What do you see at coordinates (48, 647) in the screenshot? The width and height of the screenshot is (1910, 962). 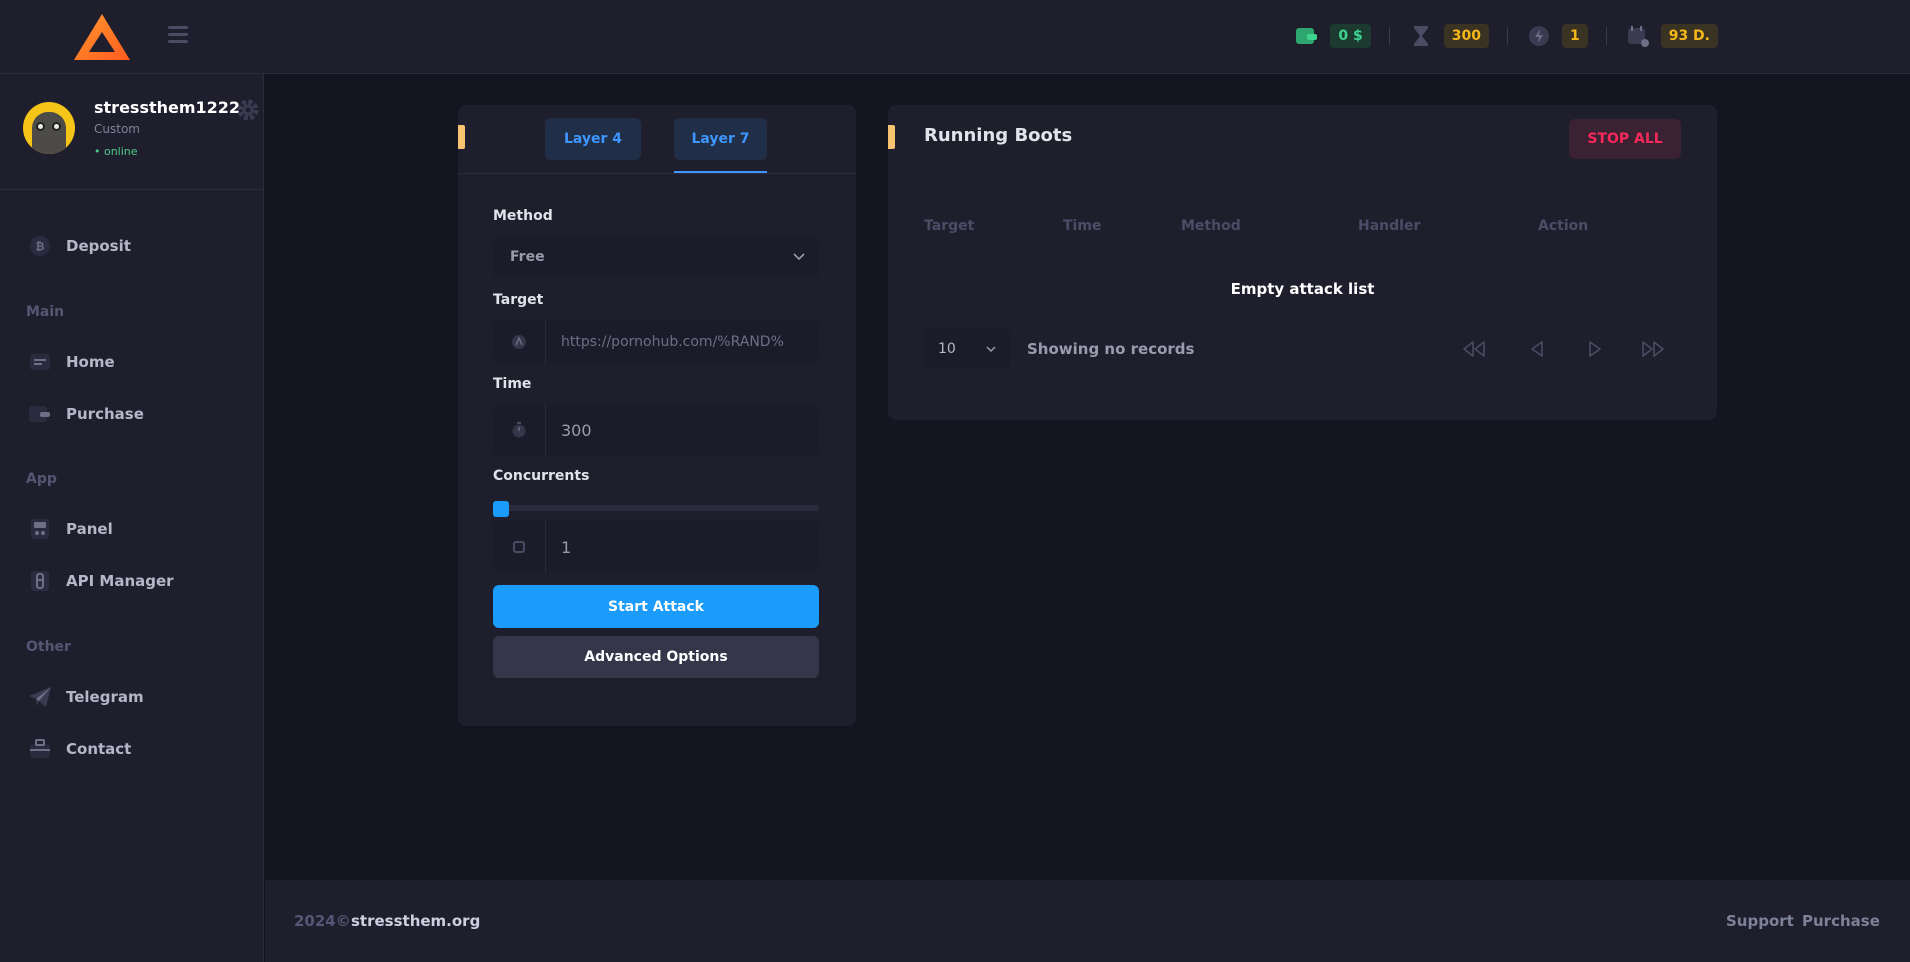 I see `section-other: Other` at bounding box center [48, 647].